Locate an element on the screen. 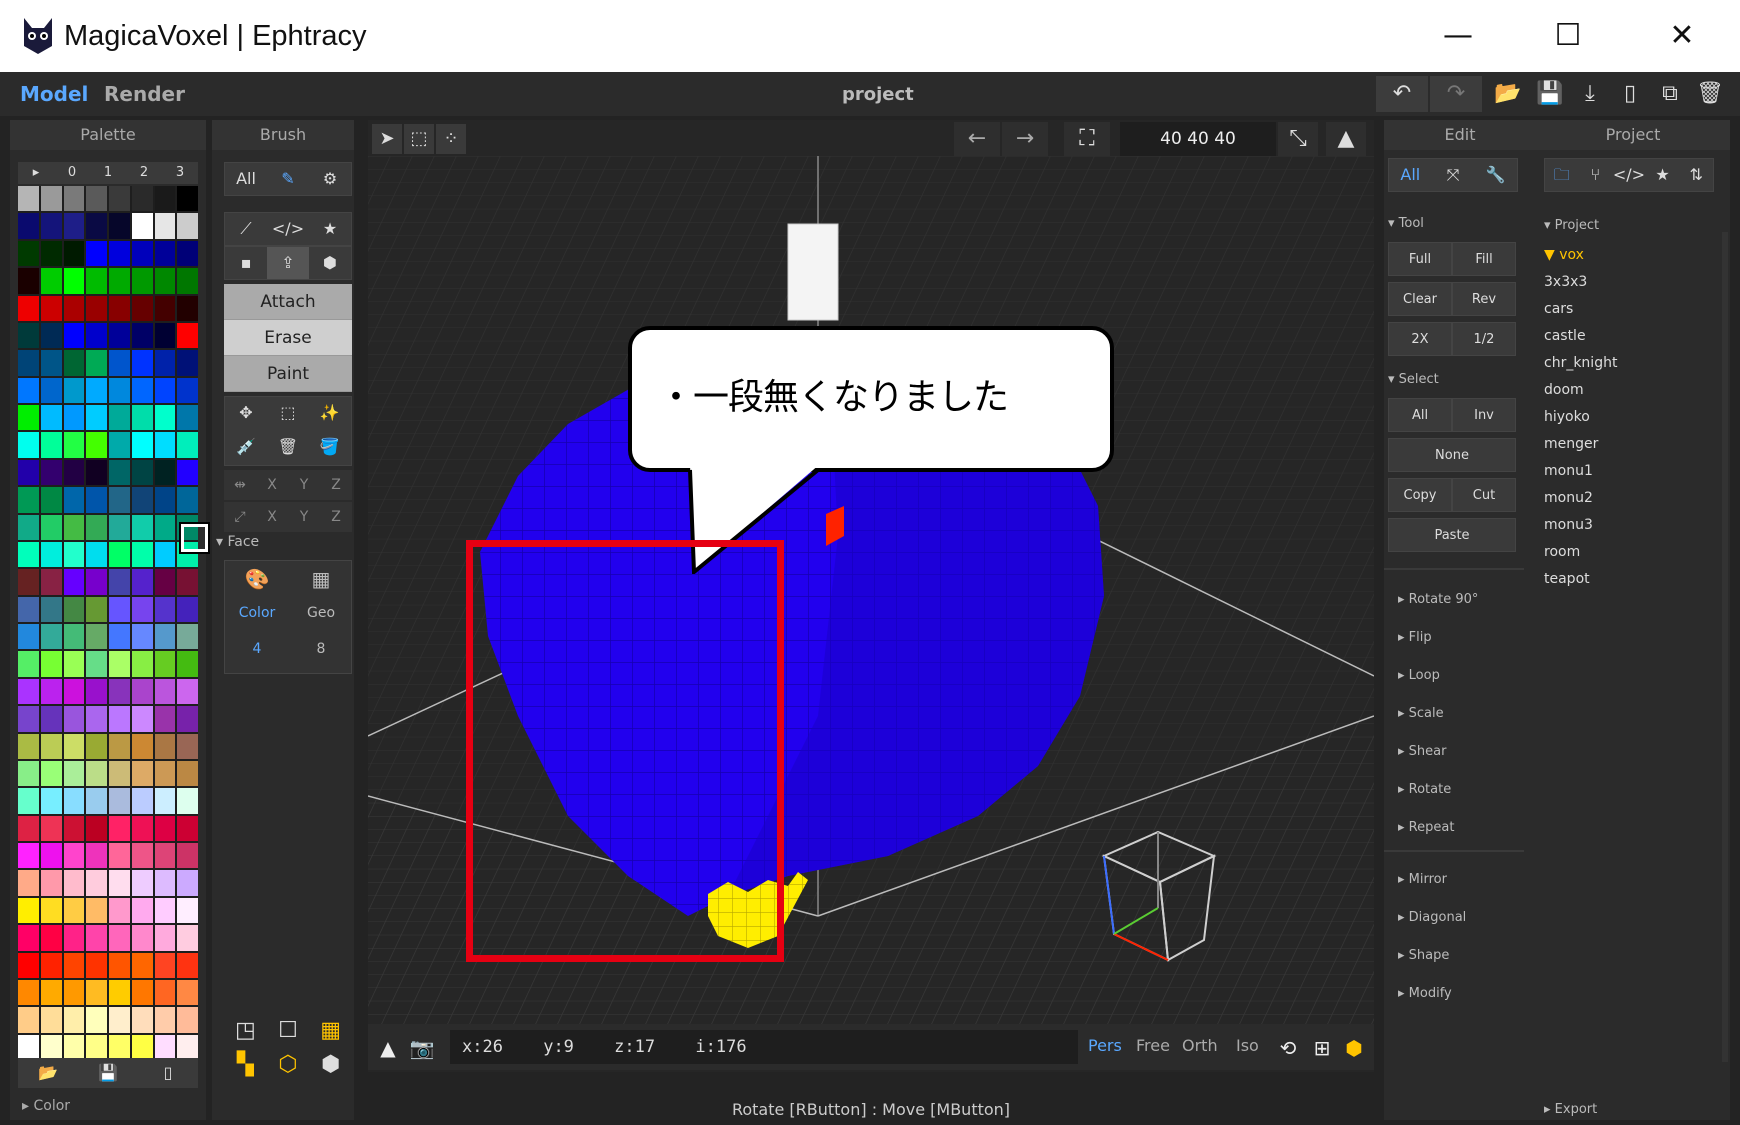  palette-page-arrow: ▸ is located at coordinates (36, 173).